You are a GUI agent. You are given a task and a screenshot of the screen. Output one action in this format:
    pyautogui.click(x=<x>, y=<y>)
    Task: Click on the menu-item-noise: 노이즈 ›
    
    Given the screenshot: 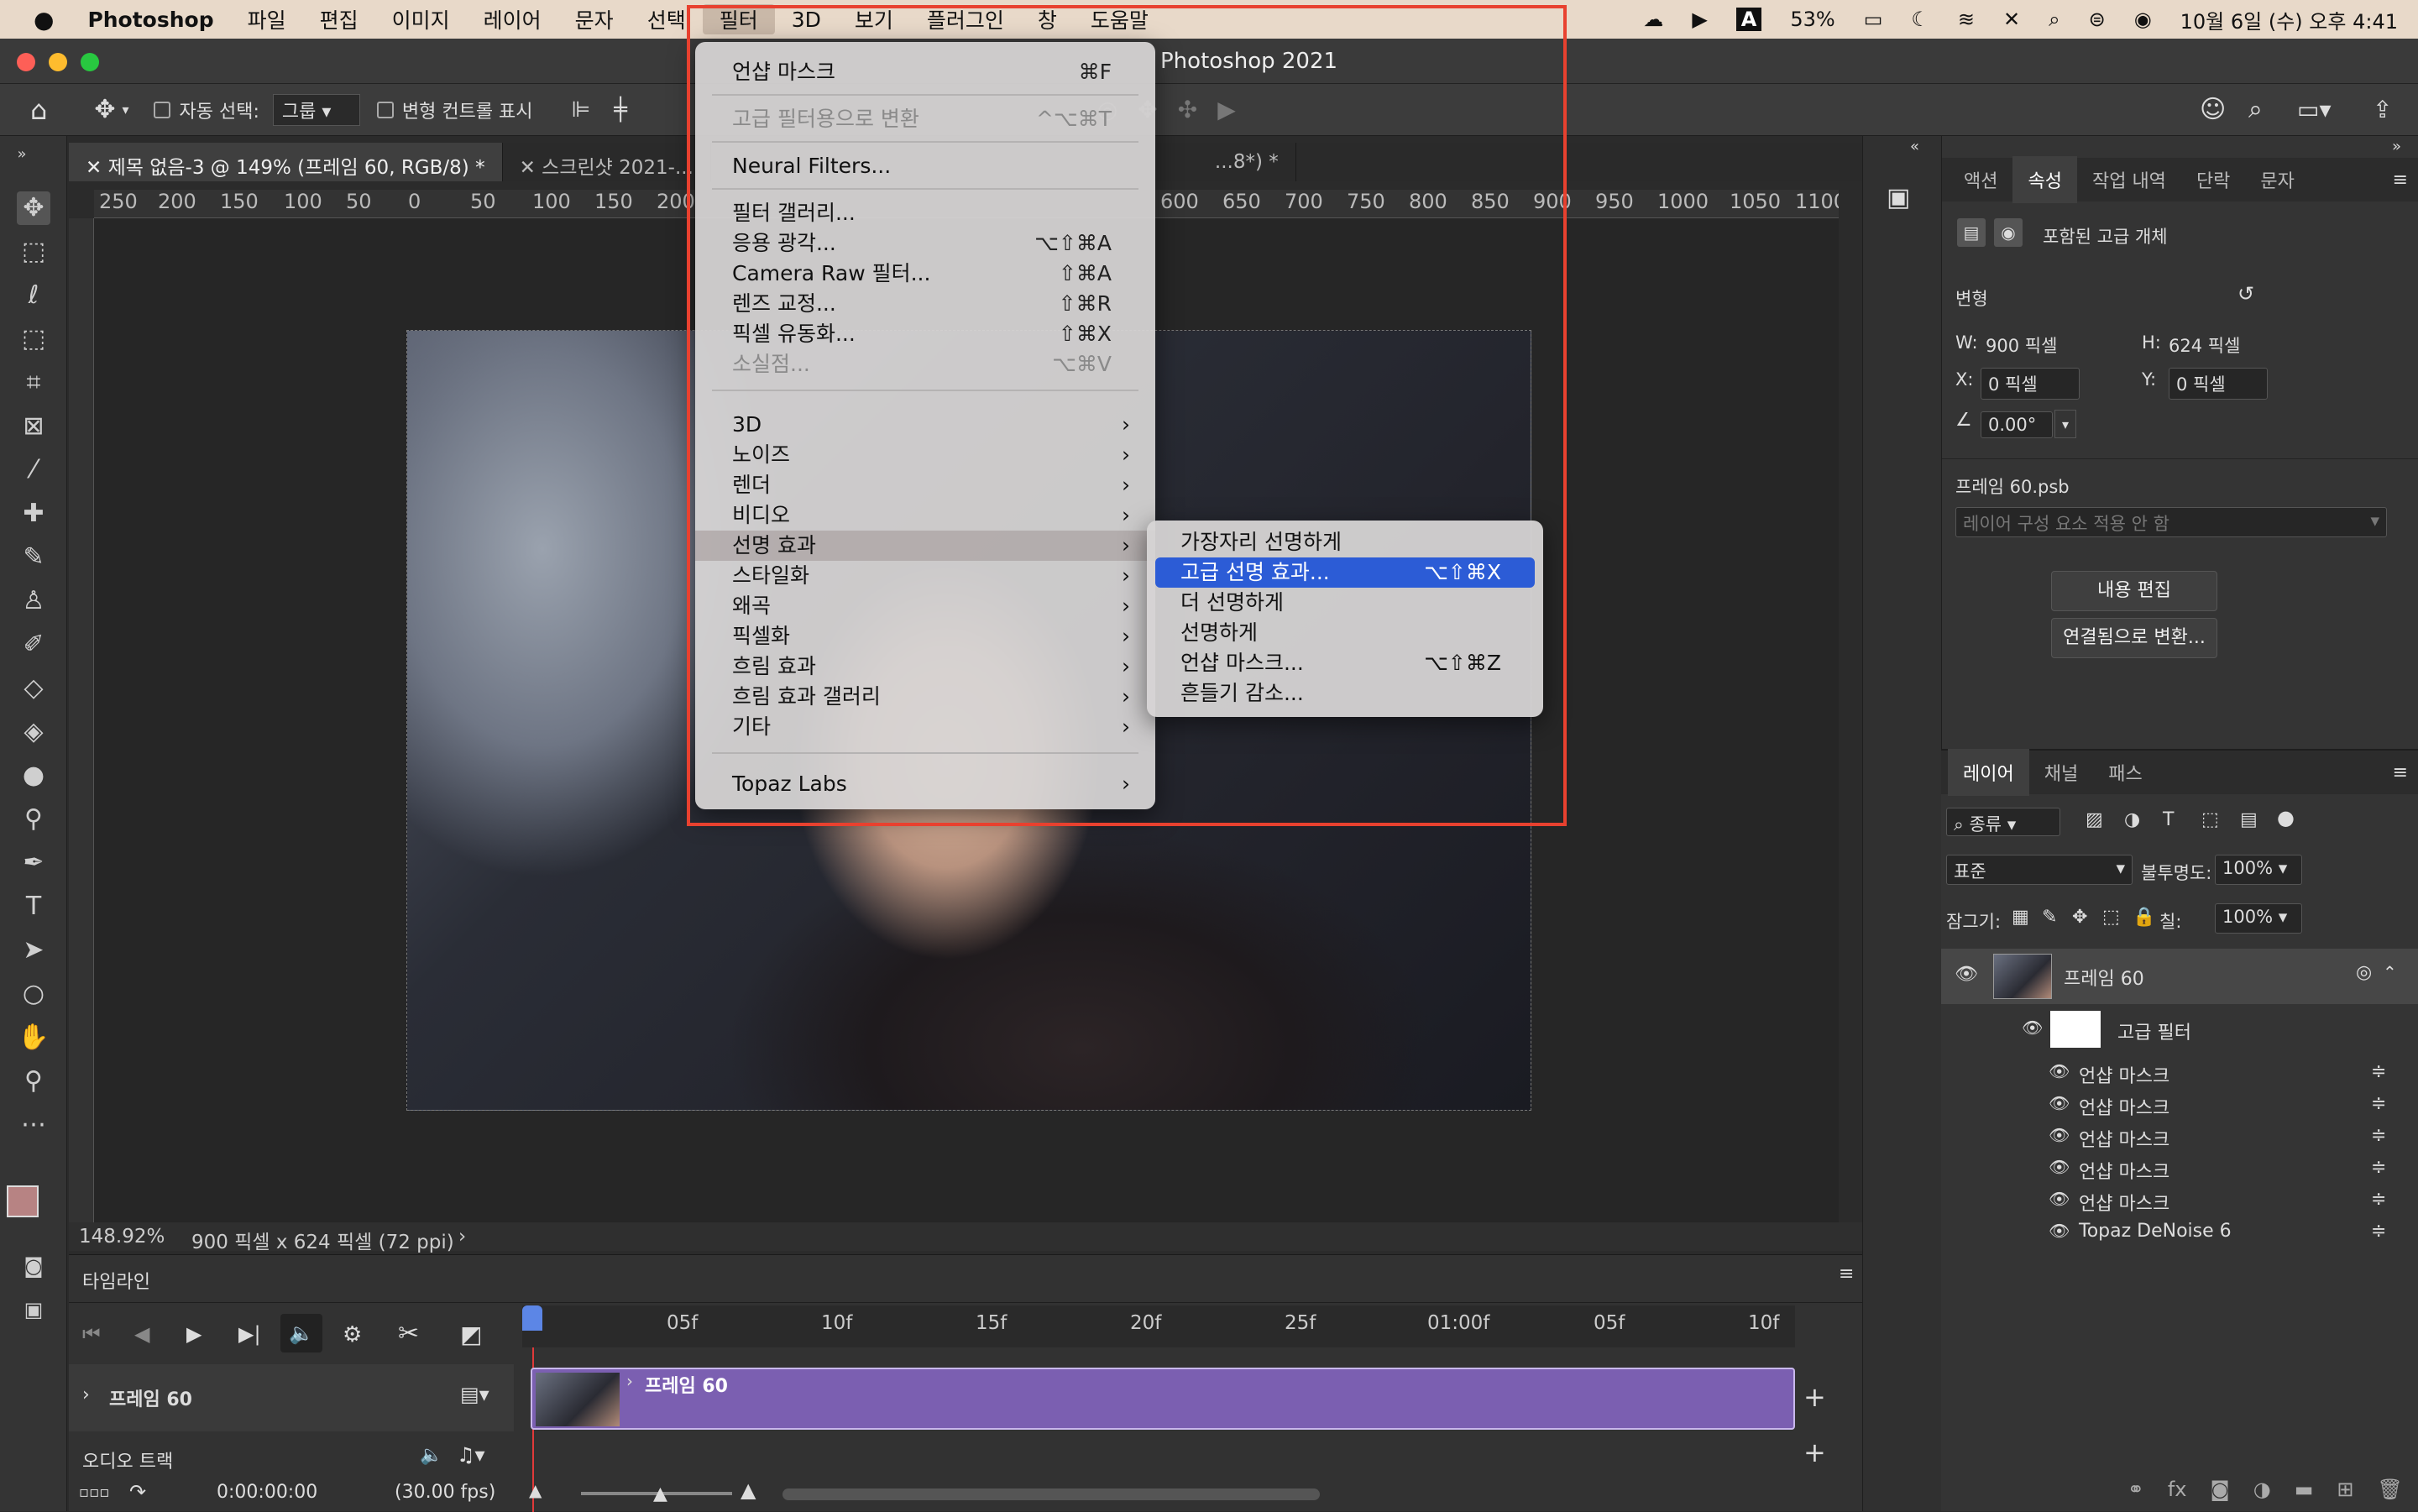 What is the action you would take?
    pyautogui.click(x=925, y=455)
    